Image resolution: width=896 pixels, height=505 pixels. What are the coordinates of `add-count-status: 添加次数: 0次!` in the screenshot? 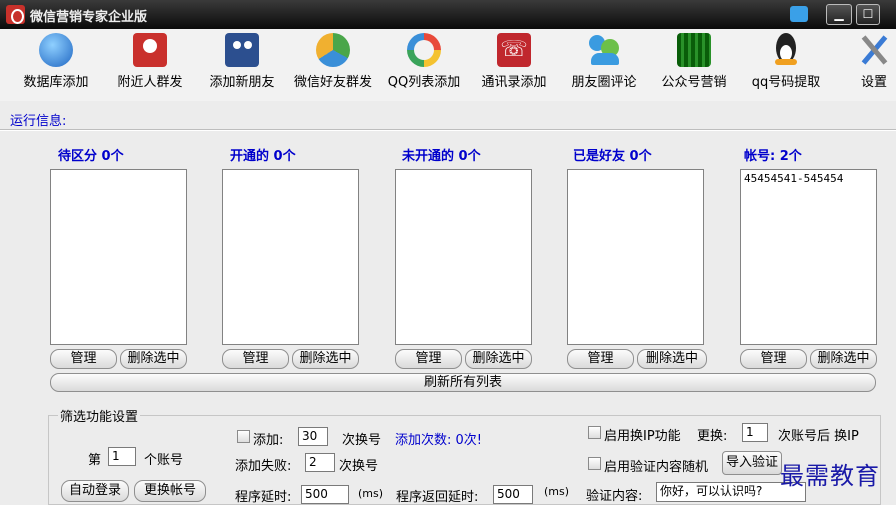 It's located at (438, 440).